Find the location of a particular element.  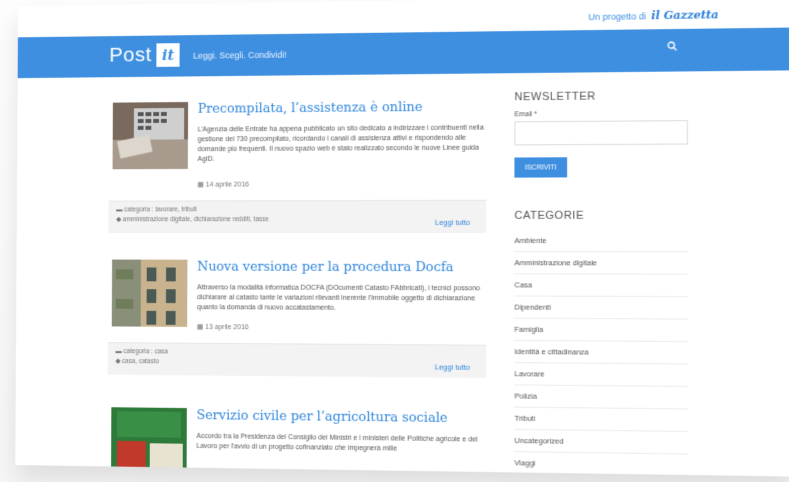

post-tags: ◆ casa, catasto is located at coordinates (300, 363).